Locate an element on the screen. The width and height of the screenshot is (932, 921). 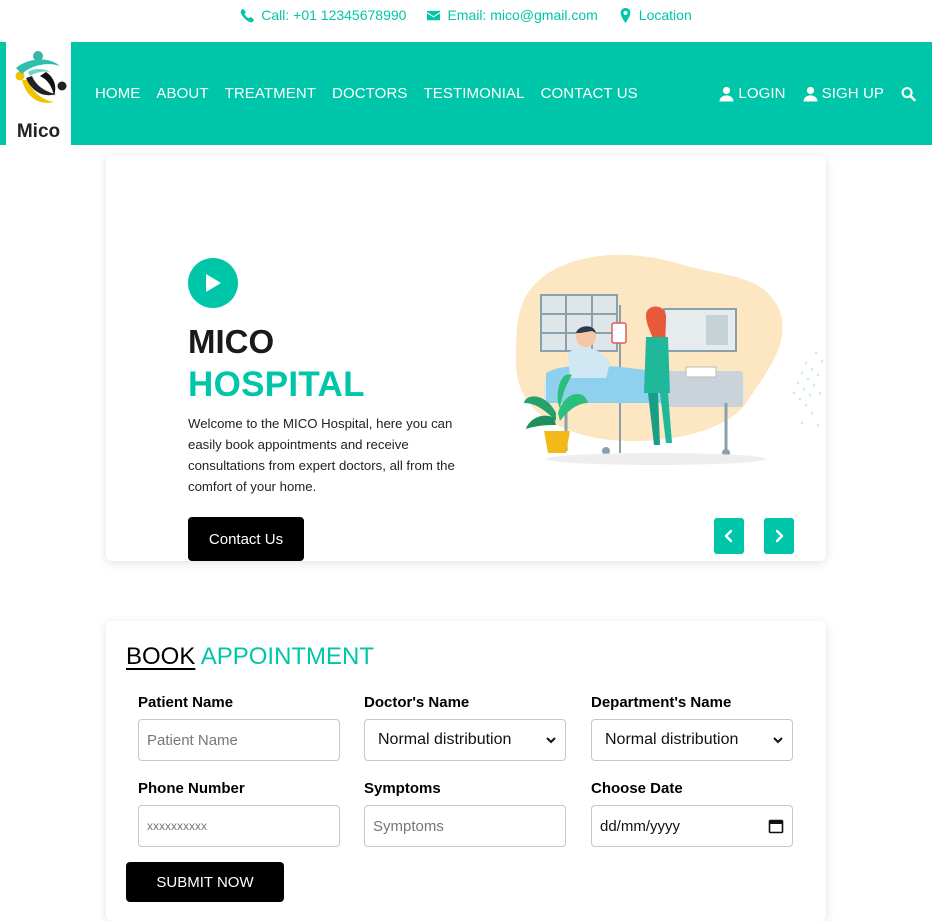
department-field: Department's Name Normal distribution is located at coordinates (692, 727).